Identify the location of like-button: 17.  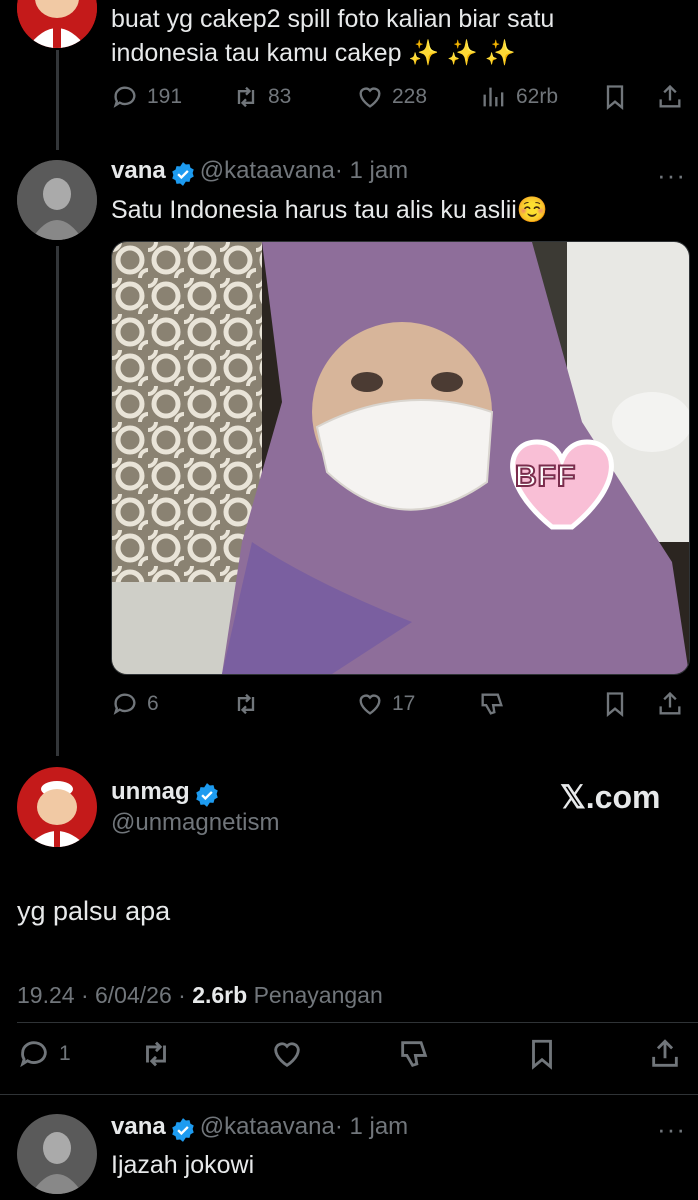
(385, 704).